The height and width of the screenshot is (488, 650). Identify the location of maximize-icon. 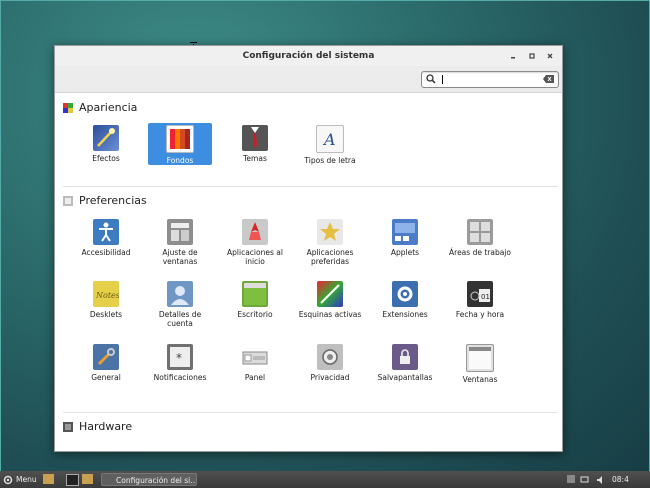
(532, 56).